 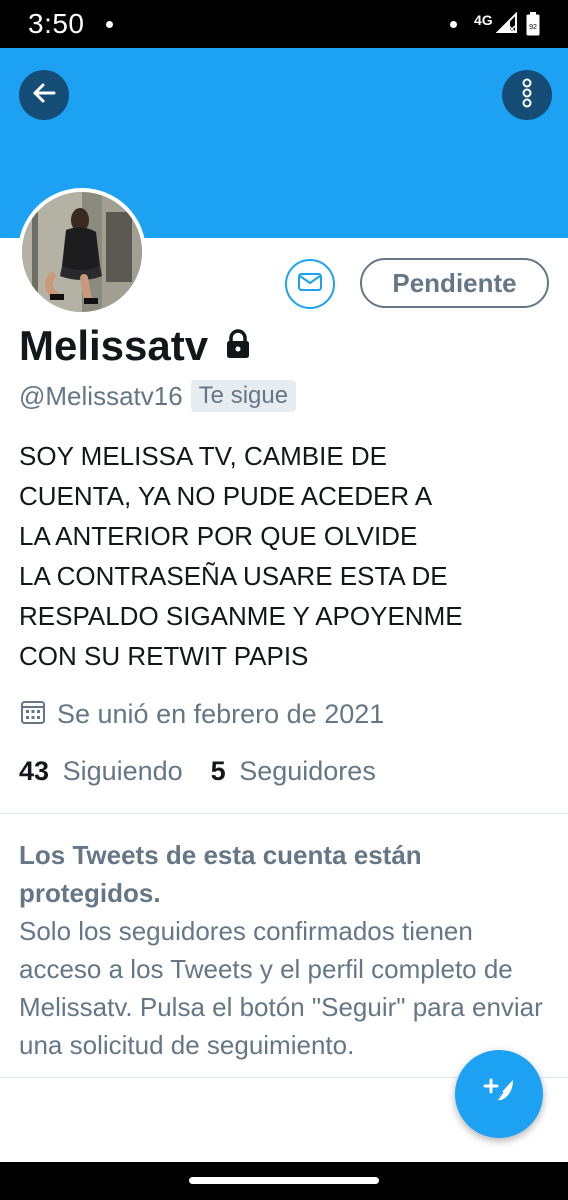 What do you see at coordinates (33, 714) in the screenshot?
I see `calendar-icon` at bounding box center [33, 714].